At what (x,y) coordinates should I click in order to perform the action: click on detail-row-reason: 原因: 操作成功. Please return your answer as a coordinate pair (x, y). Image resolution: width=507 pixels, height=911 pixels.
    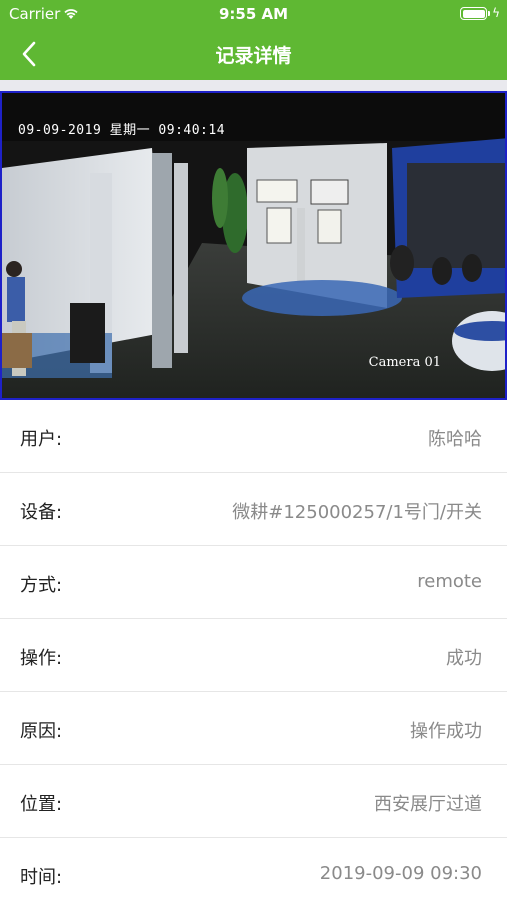
    Looking at the image, I should click on (253, 728).